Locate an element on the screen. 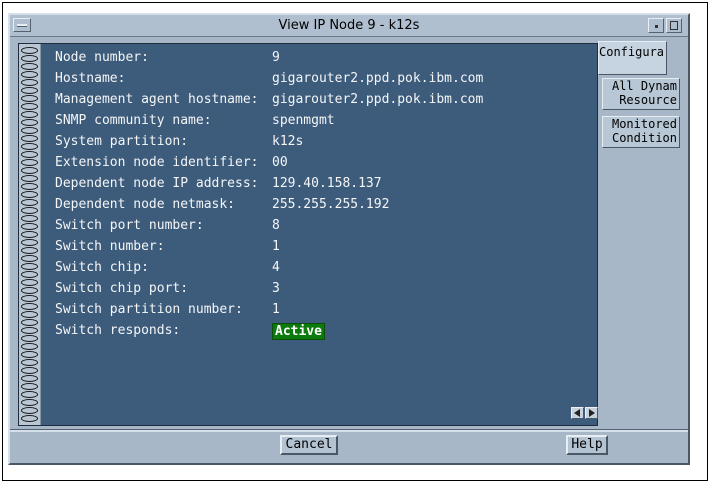 The height and width of the screenshot is (483, 710). field-label: Dependent node netmask: is located at coordinates (145, 204).